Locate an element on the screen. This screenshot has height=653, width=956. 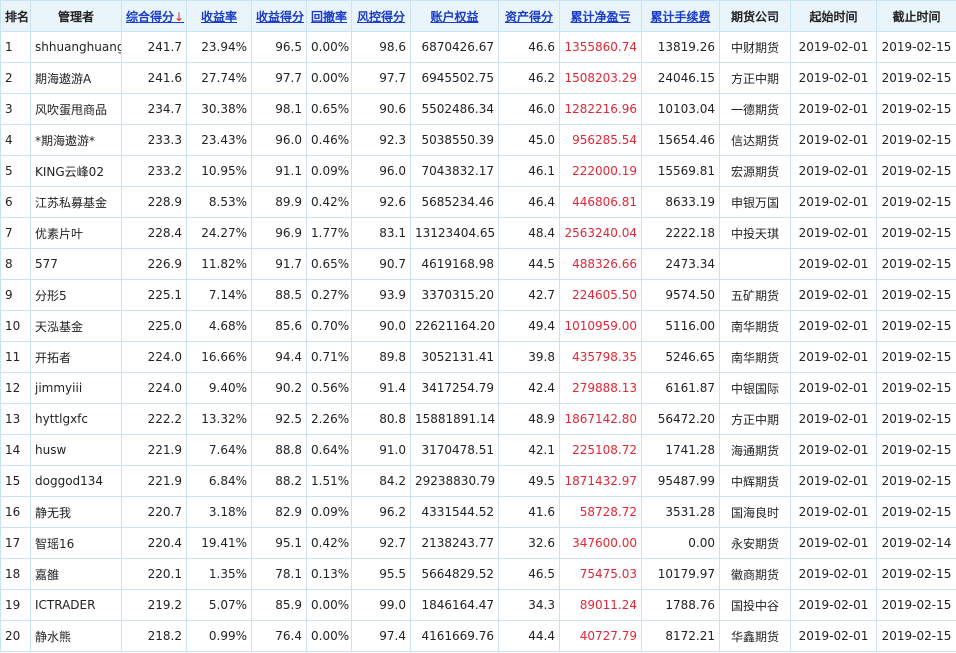
header-return-rate: 收益率 is located at coordinates (219, 16).